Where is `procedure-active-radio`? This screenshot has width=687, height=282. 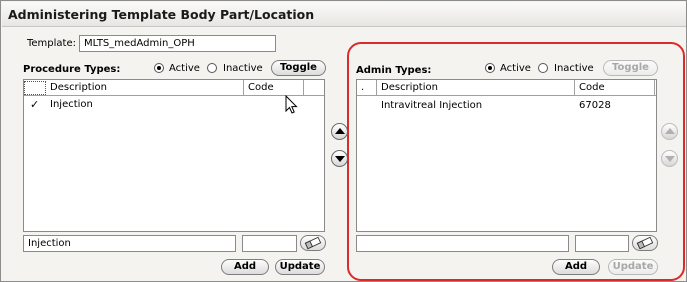 procedure-active-radio is located at coordinates (159, 68).